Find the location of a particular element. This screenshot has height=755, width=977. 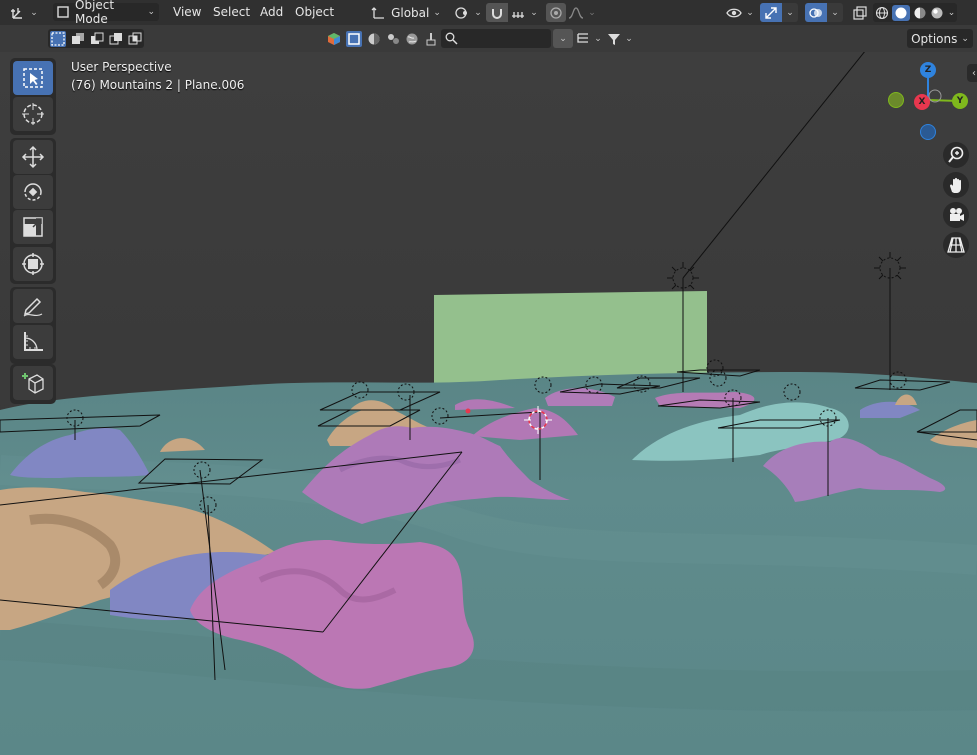

scale-tool is located at coordinates (33, 227).